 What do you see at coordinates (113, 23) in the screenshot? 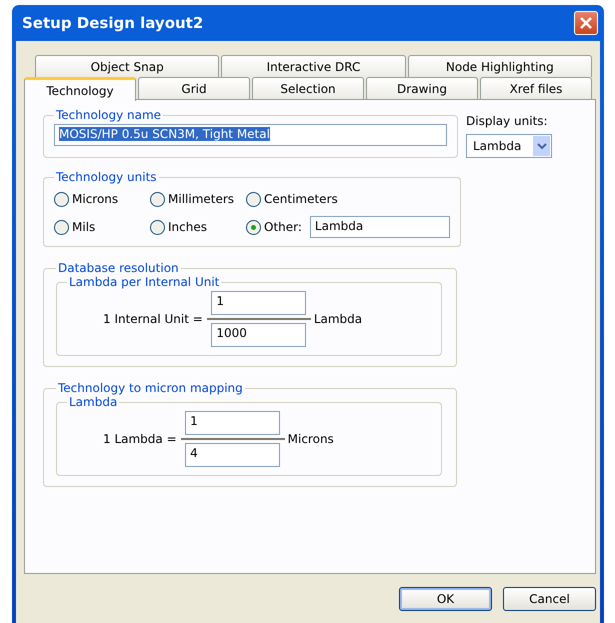
I see `window-title: Setup Design layout2` at bounding box center [113, 23].